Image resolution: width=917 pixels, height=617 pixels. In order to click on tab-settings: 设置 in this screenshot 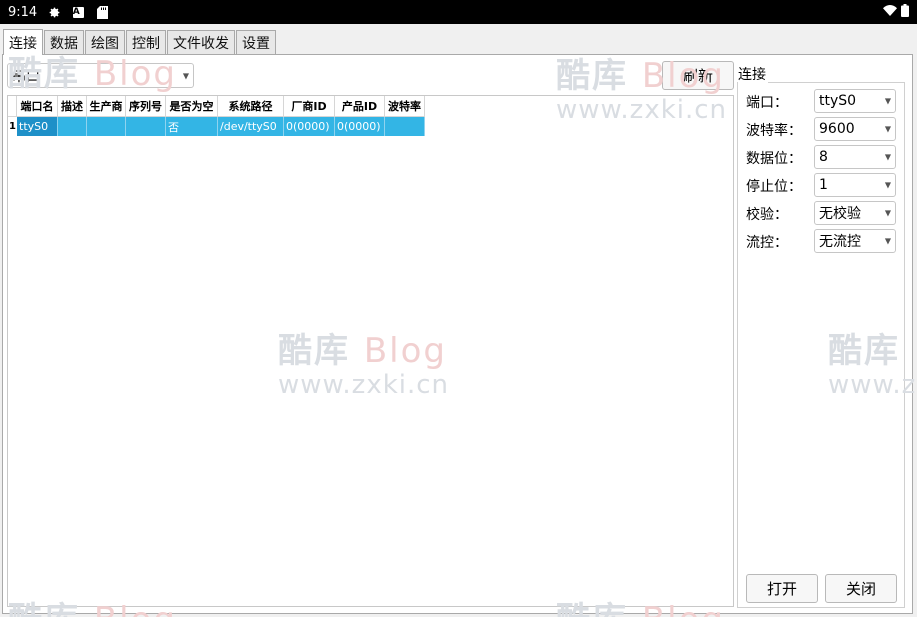, I will do `click(256, 42)`.